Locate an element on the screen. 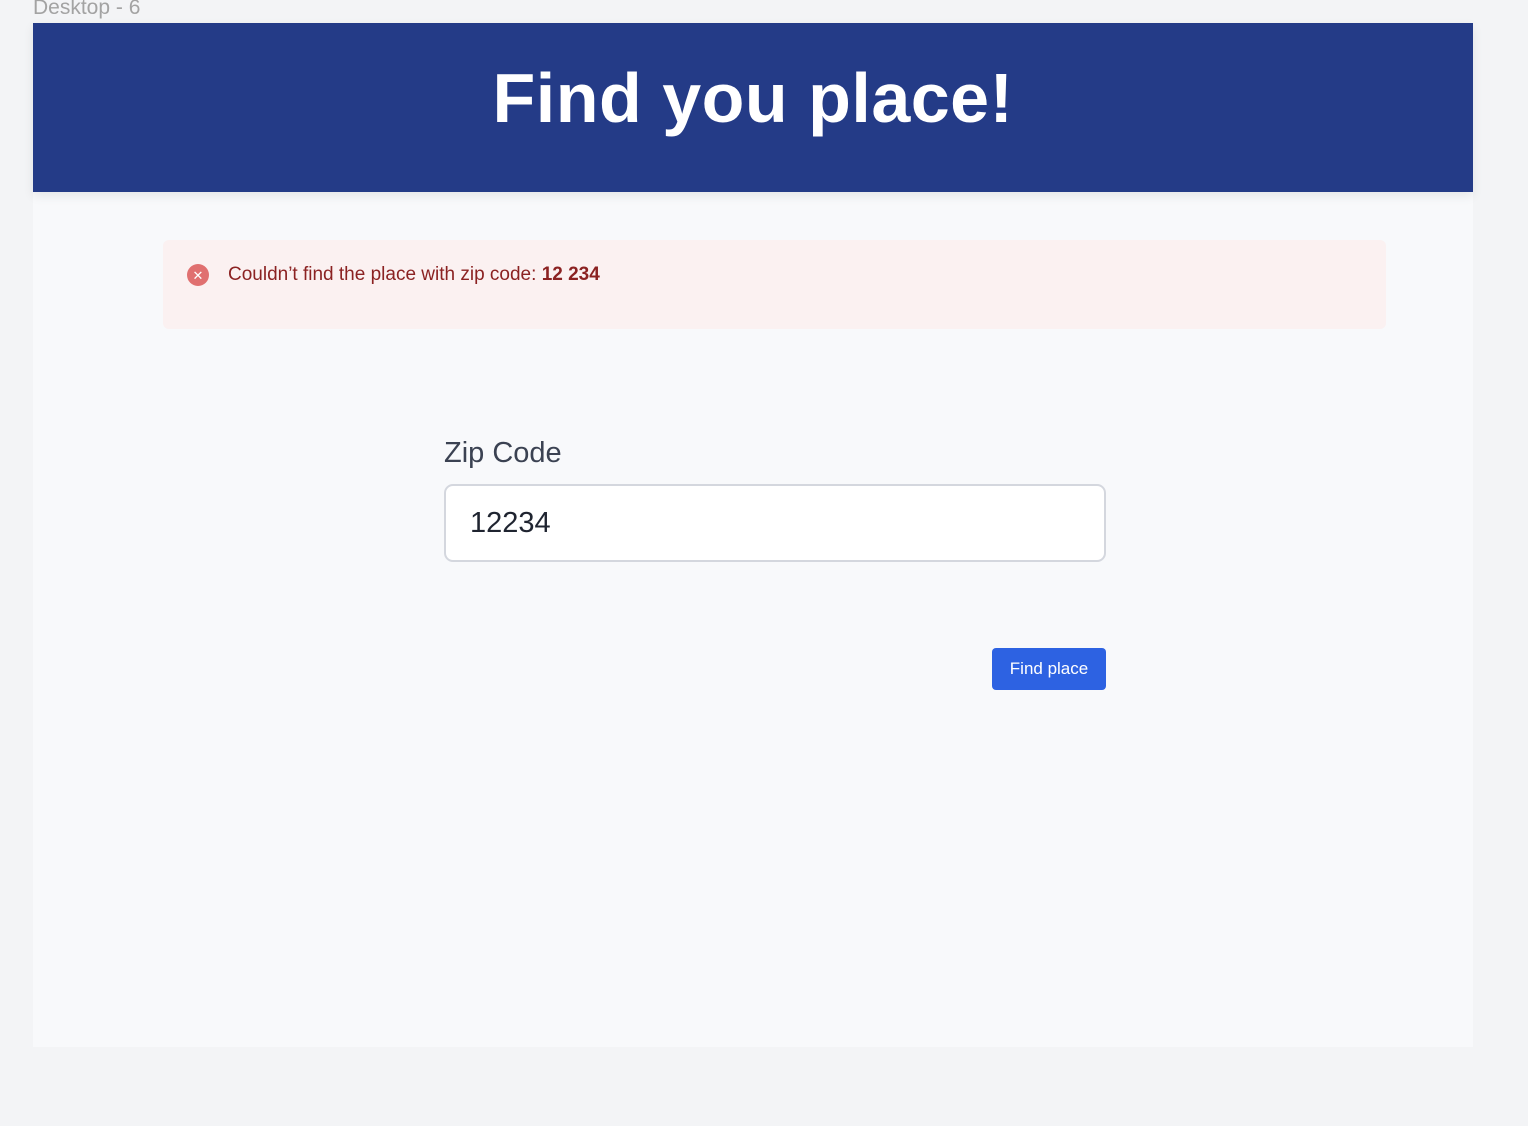 This screenshot has height=1126, width=1528. frame-label: Desktop - 6 is located at coordinates (87, 9).